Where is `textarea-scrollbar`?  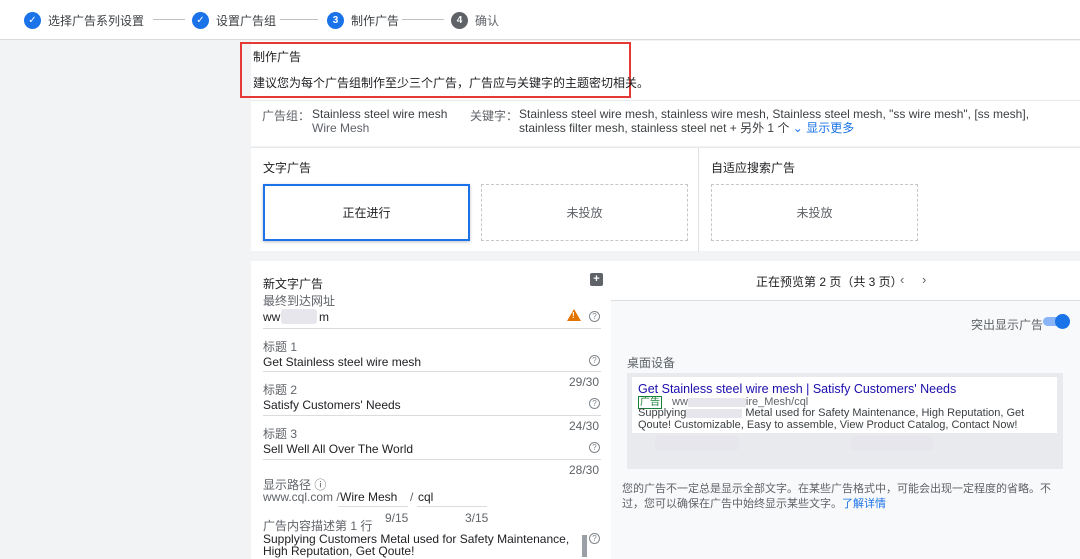
textarea-scrollbar is located at coordinates (584, 546).